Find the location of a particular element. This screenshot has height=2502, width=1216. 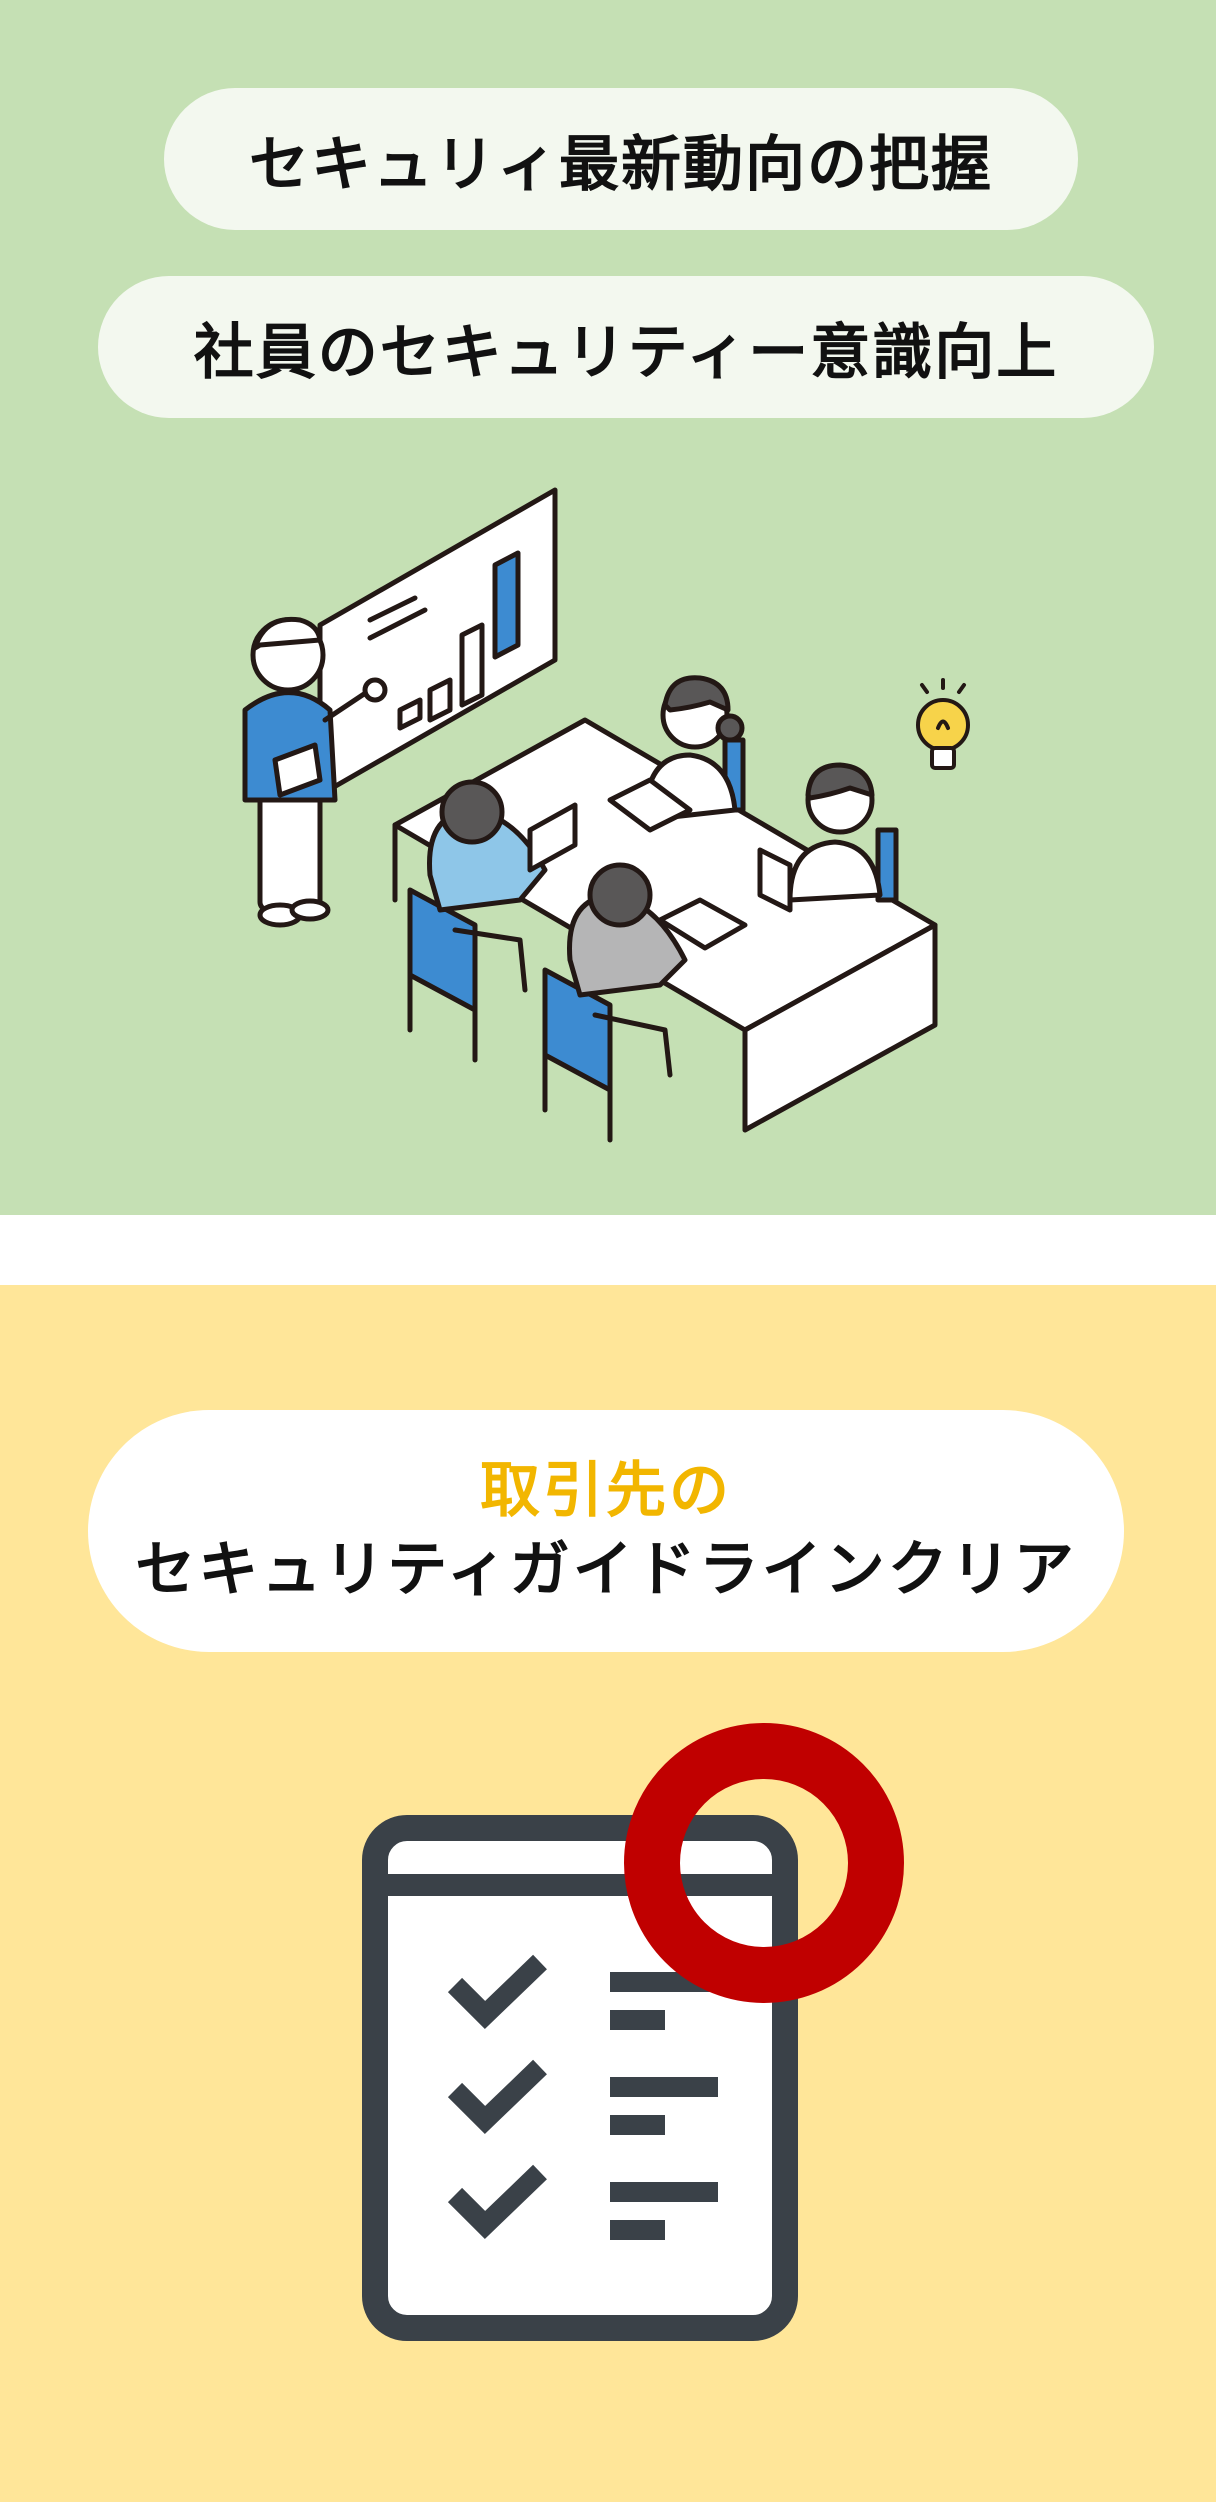

heading-line2: セキュリティガイドラインクリア is located at coordinates (606, 1569).